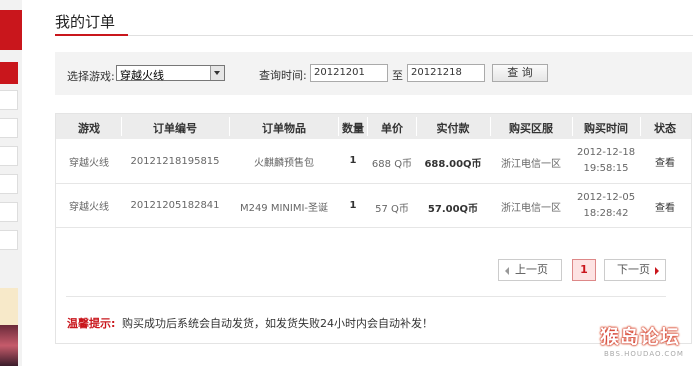 Image resolution: width=700 pixels, height=366 pixels. I want to click on page-title: 我的订单, so click(85, 22).